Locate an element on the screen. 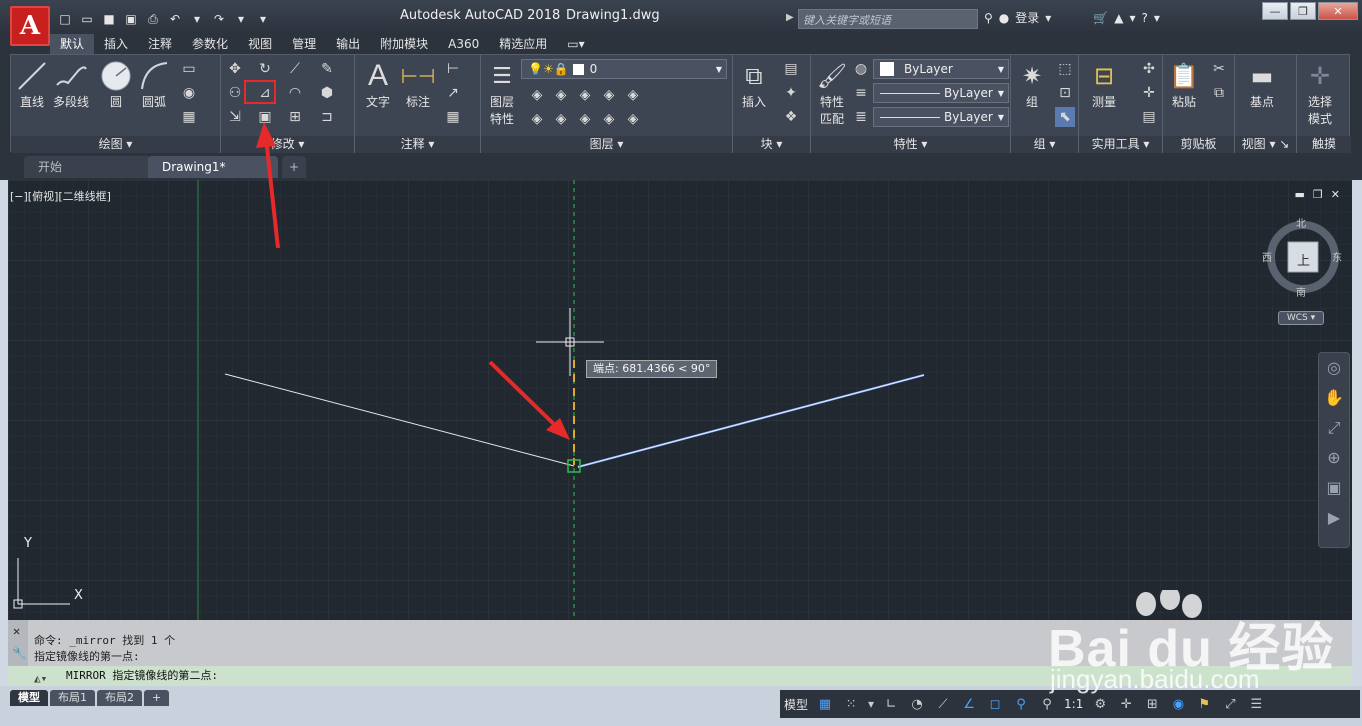 The width and height of the screenshot is (1362, 726). explode-icon: ⬢ is located at coordinates (327, 93).